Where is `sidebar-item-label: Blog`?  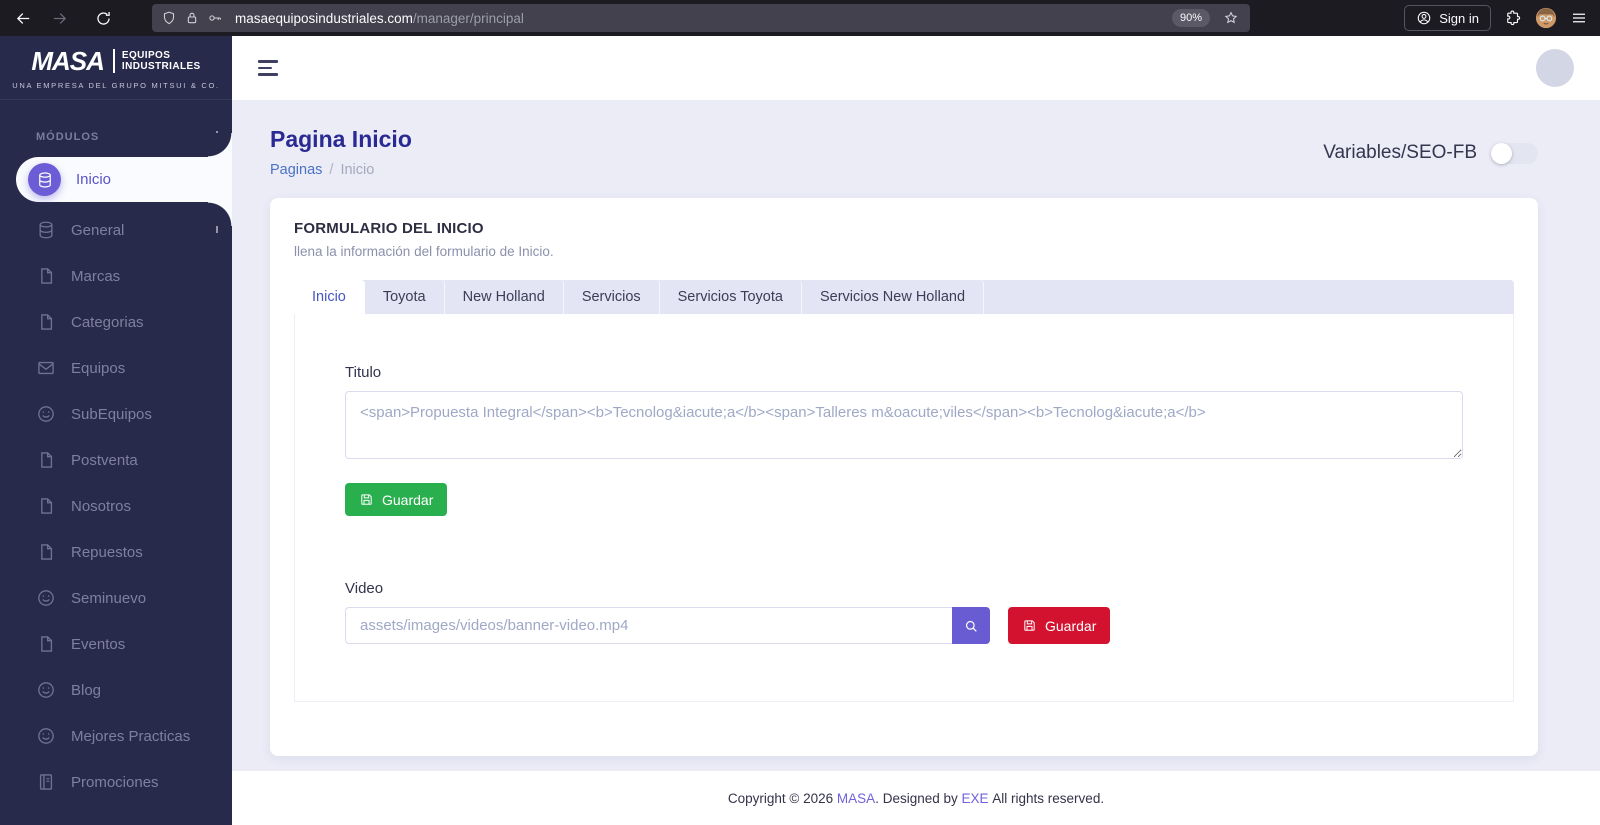
sidebar-item-label: Blog is located at coordinates (86, 690).